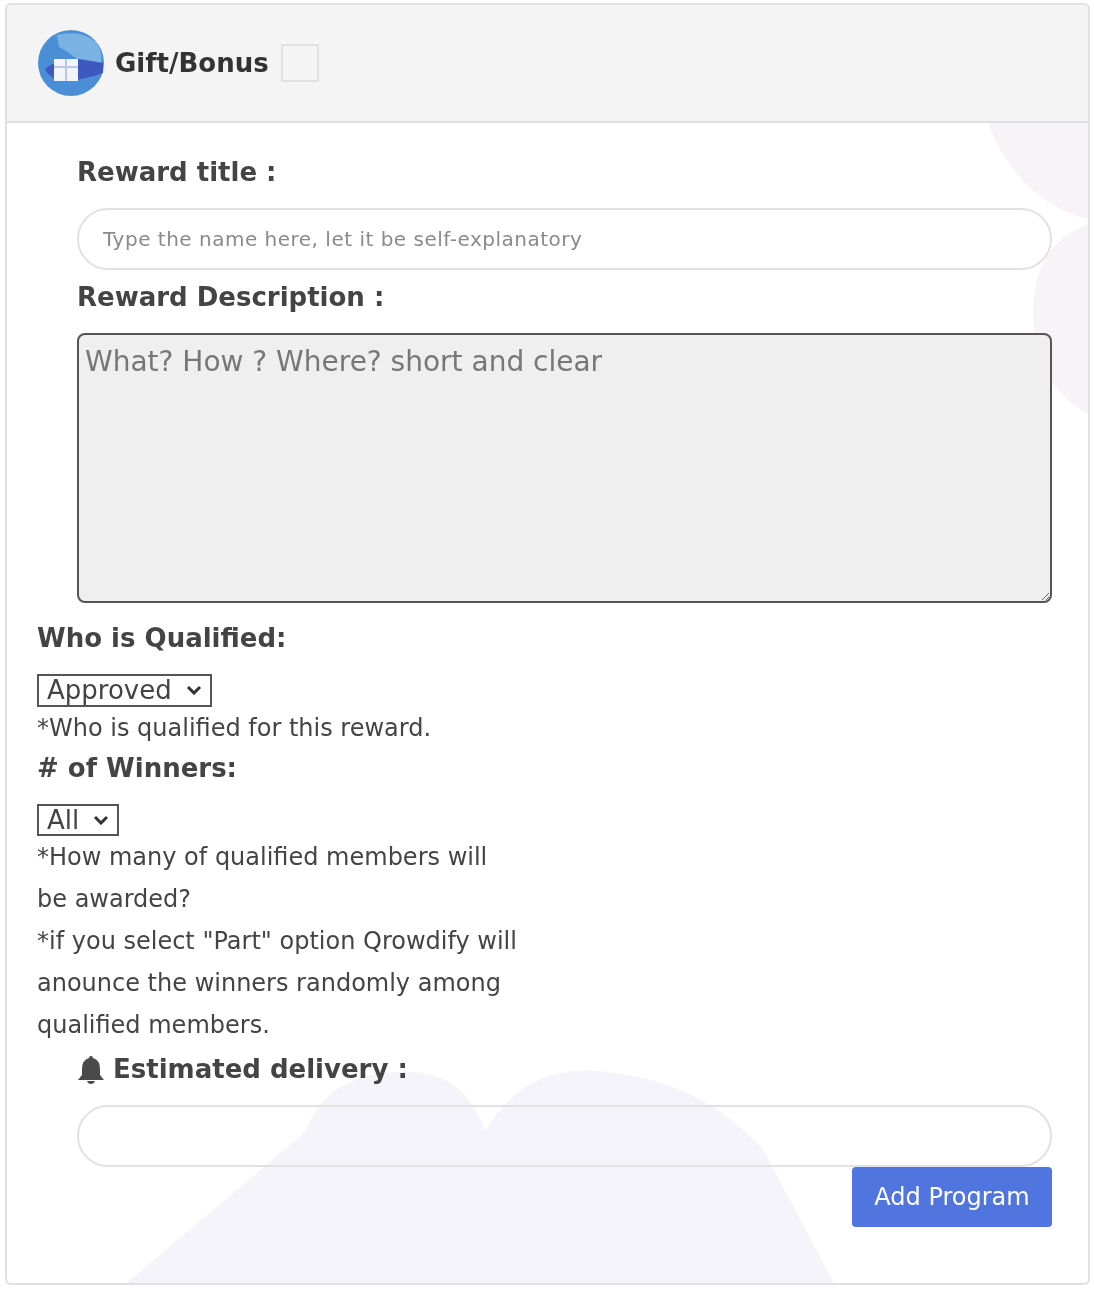 This screenshot has height=1290, width=1094. What do you see at coordinates (952, 1197) in the screenshot?
I see `add-program-button: Add Program` at bounding box center [952, 1197].